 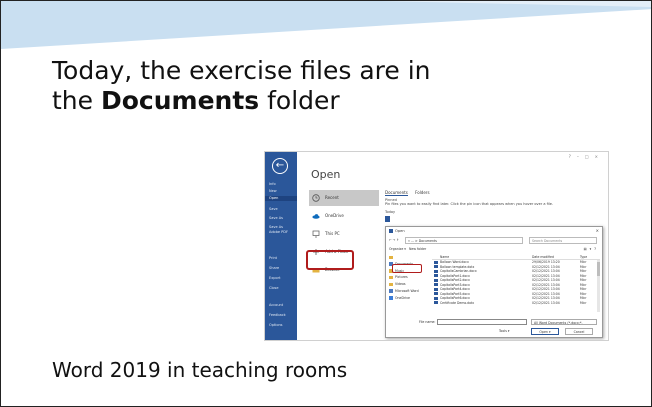 What do you see at coordinates (241, 70) in the screenshot?
I see `title-line-1: Today, the exercise files are in` at bounding box center [241, 70].